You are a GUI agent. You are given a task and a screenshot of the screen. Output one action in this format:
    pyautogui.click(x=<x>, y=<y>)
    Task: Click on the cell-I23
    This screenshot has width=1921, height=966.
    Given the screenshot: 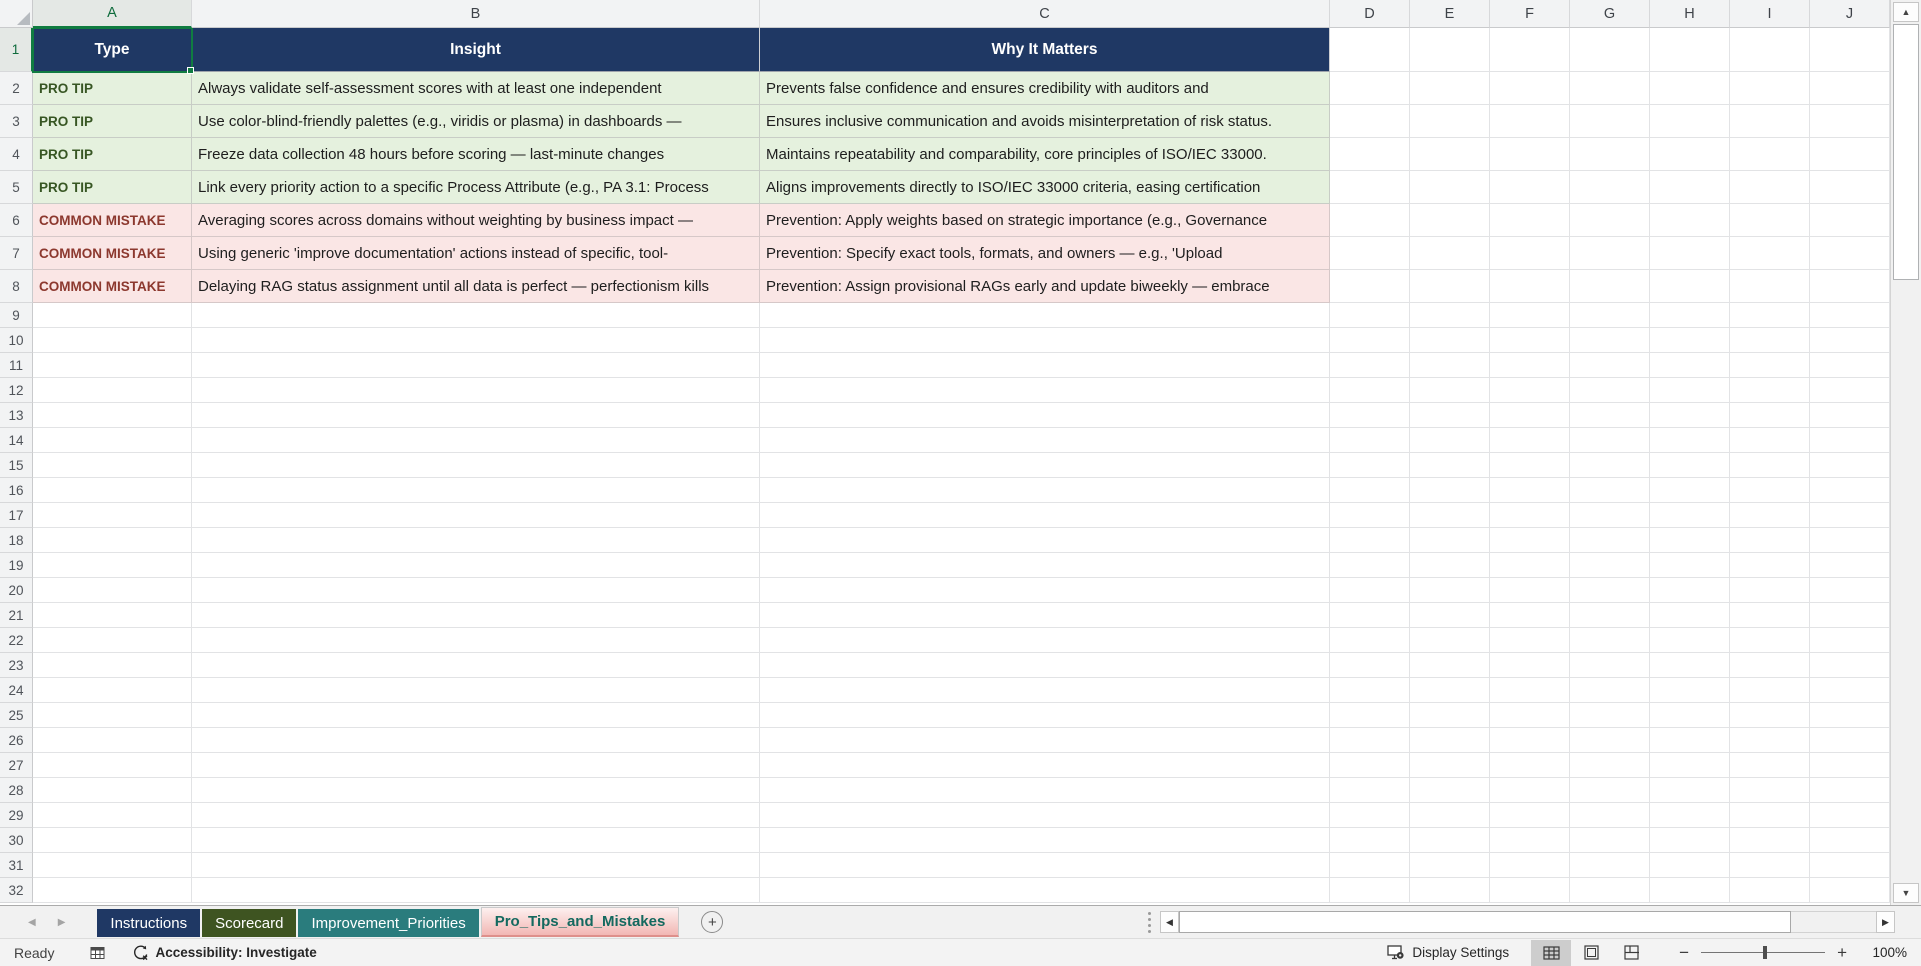 What is the action you would take?
    pyautogui.click(x=1770, y=665)
    